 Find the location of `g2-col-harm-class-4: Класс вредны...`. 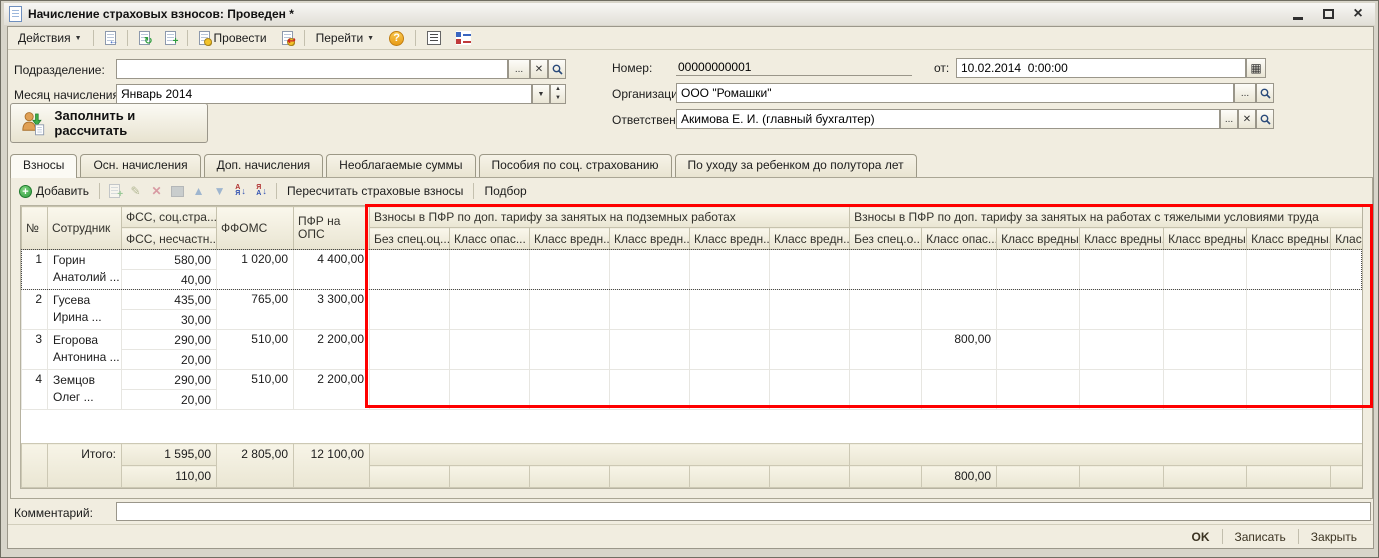

g2-col-harm-class-4: Класс вредны... is located at coordinates (1289, 238).